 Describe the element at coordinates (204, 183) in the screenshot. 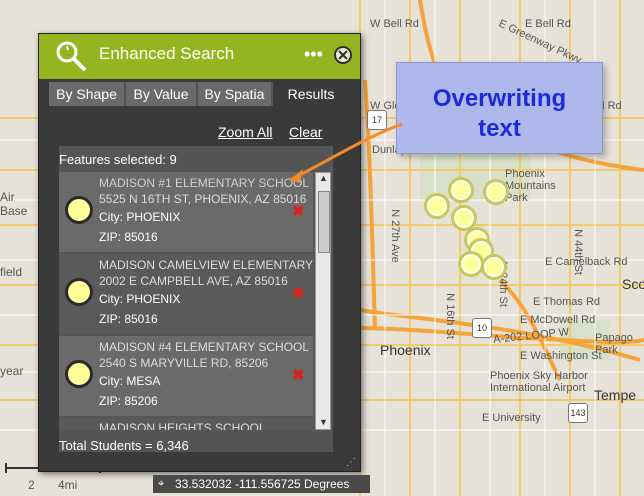

I see `result-name: MADISON #1 ELEMENTARY SCHOOL` at that location.